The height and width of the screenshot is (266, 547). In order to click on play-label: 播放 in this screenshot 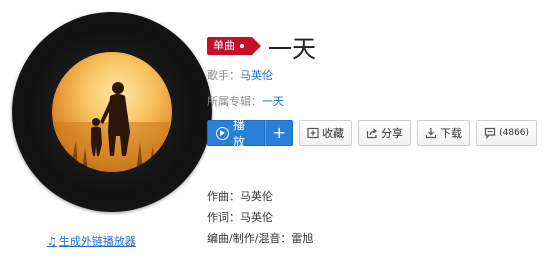, I will do `click(238, 133)`.